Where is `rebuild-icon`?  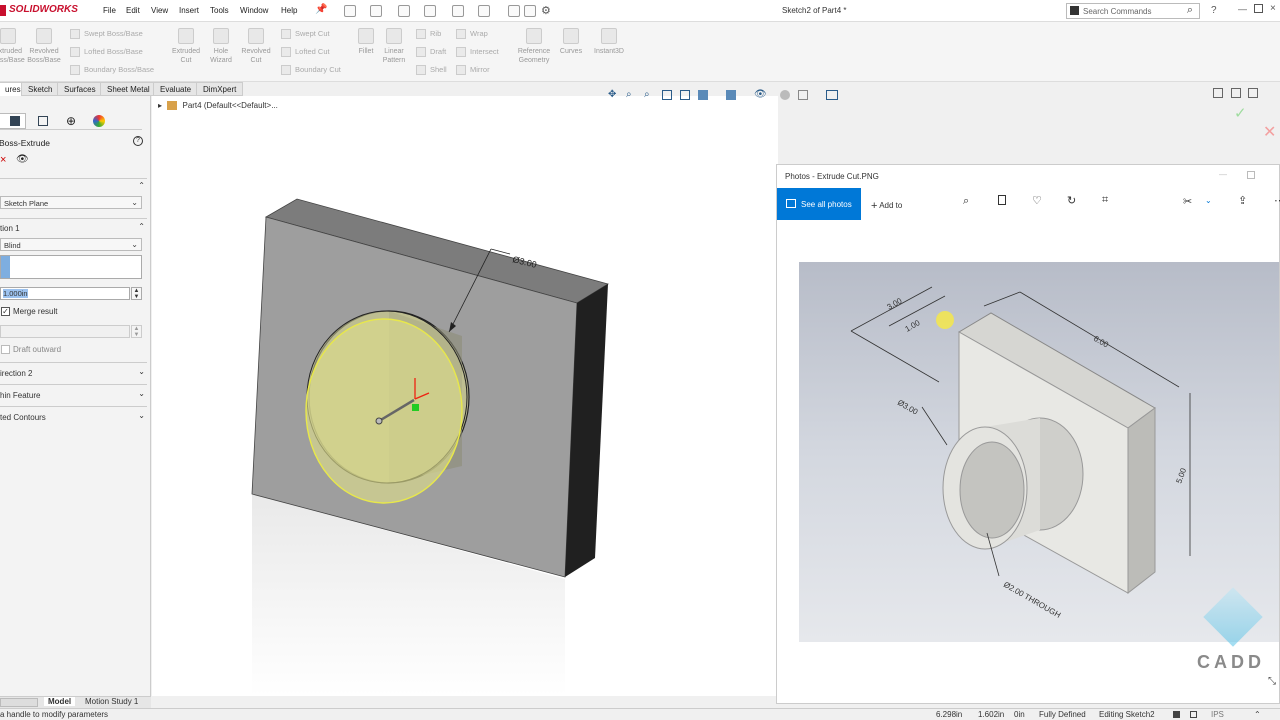
rebuild-icon is located at coordinates (514, 11).